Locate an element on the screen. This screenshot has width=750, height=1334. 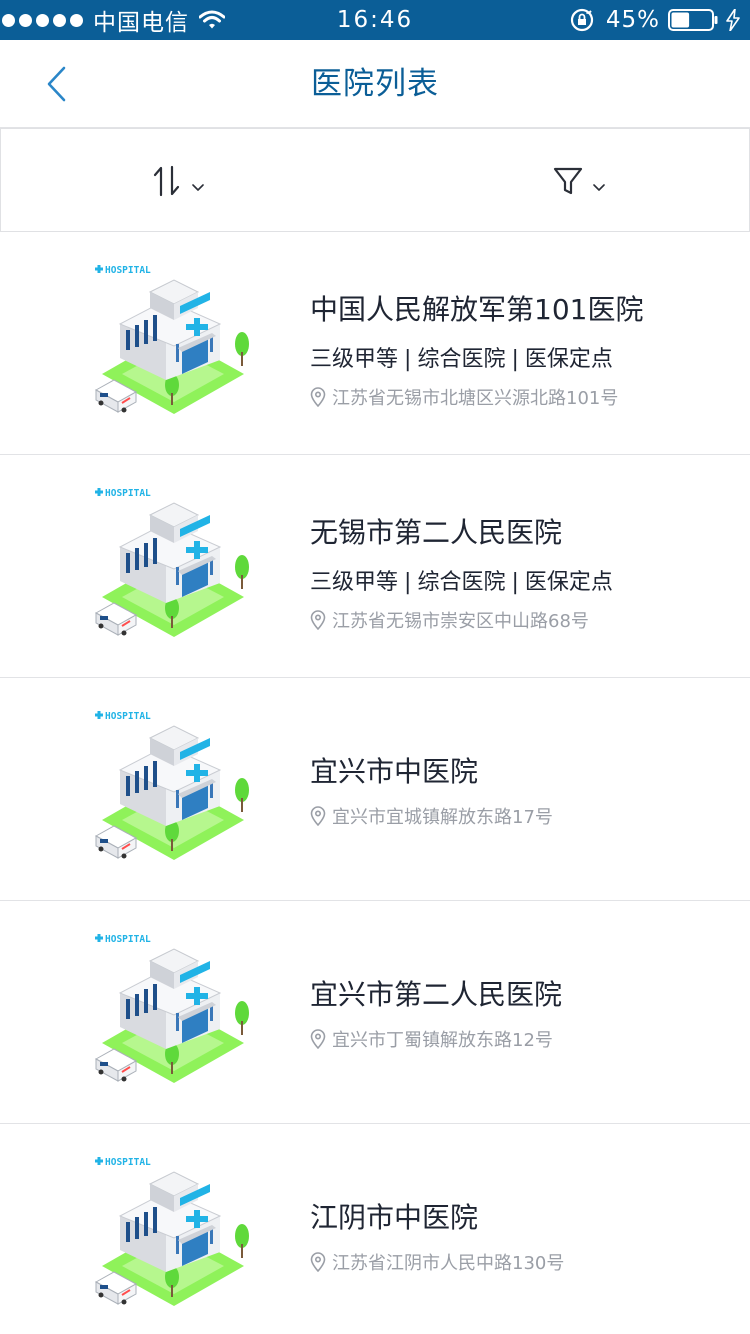
hospital-address-text: 江苏省江阴市人民中路130号 is located at coordinates (448, 1263).